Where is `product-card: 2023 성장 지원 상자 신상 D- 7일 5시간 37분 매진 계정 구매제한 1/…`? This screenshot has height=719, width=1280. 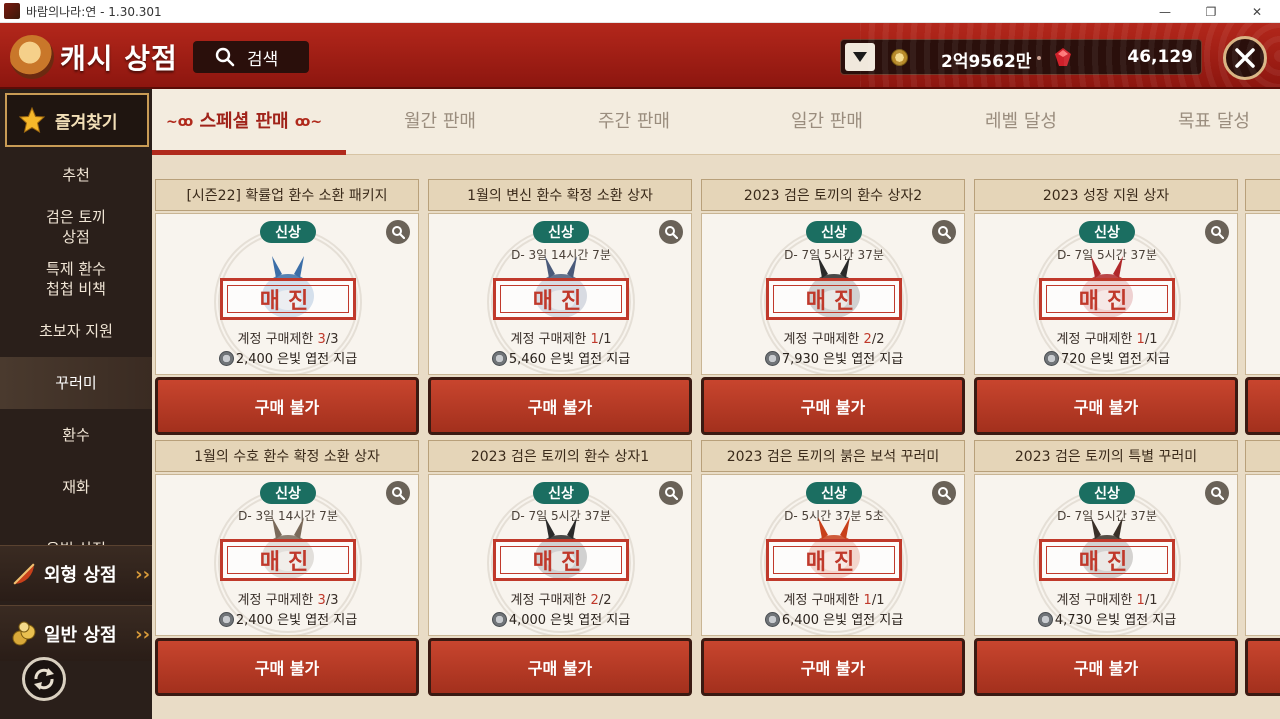
product-card: 2023 성장 지원 상자 신상 D- 7일 5시간 37분 매진 계정 구매제한 1/… is located at coordinates (1106, 307).